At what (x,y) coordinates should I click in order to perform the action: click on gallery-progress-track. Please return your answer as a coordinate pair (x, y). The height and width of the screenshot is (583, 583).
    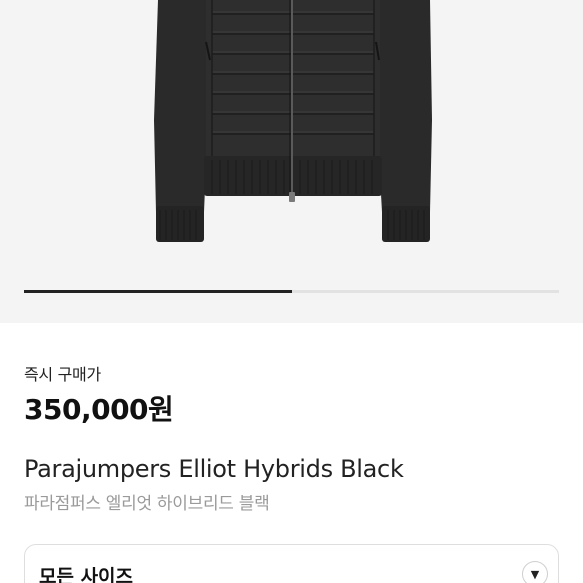
    Looking at the image, I should click on (291, 291).